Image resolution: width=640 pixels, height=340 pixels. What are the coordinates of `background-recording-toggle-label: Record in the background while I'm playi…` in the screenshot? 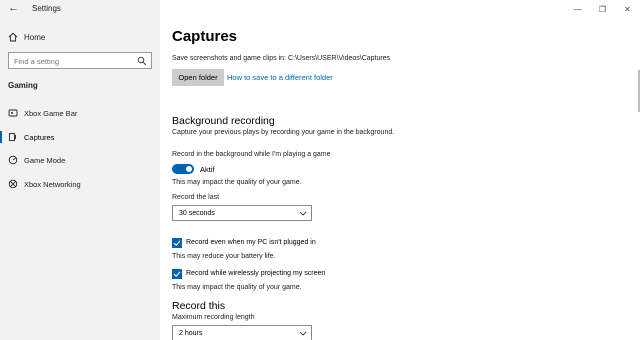 It's located at (251, 154).